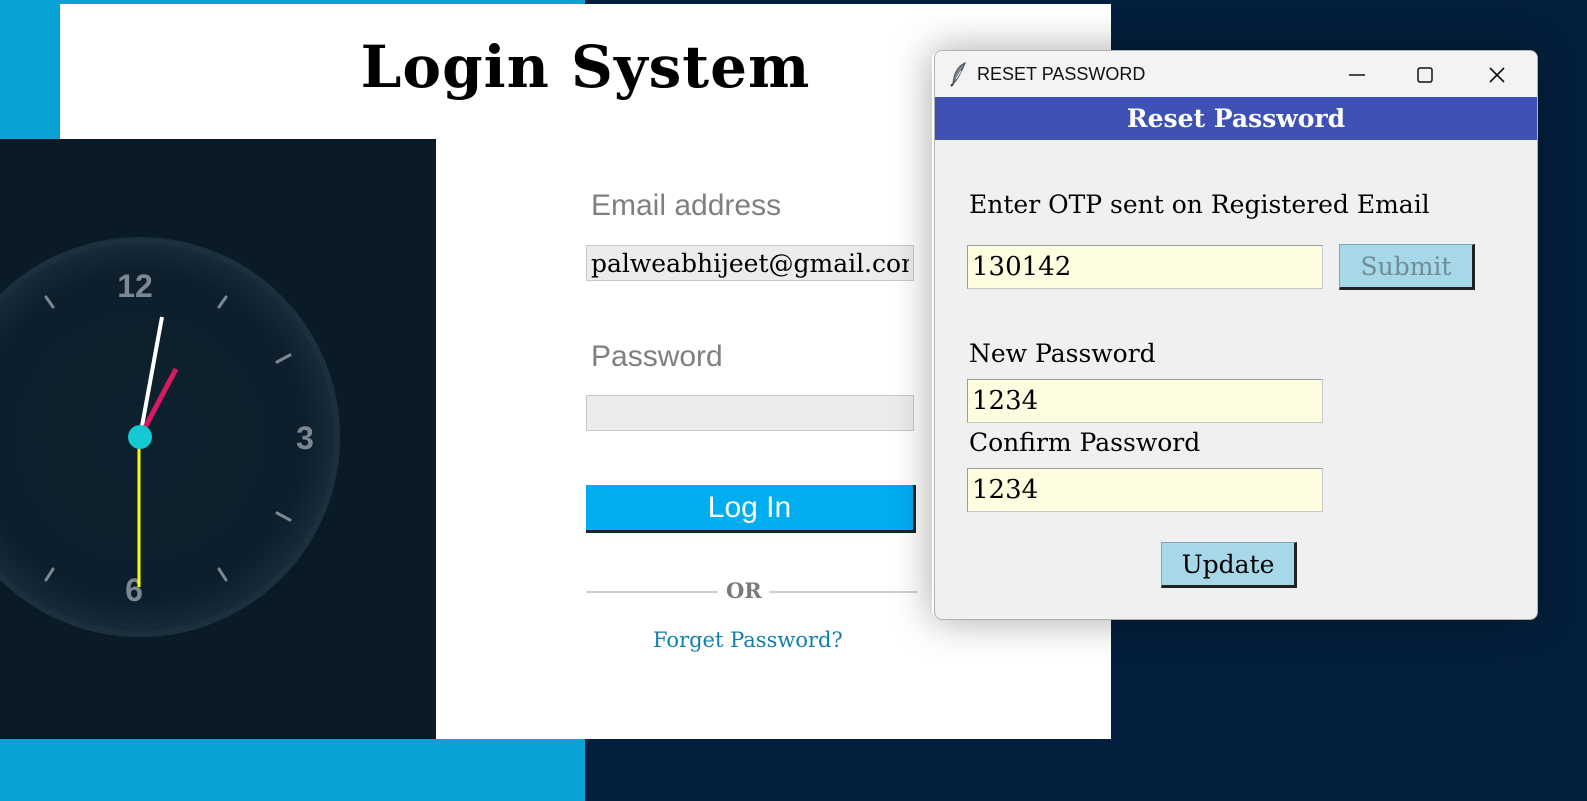 This screenshot has width=1587, height=801. What do you see at coordinates (751, 509) in the screenshot?
I see `login-button: Log In` at bounding box center [751, 509].